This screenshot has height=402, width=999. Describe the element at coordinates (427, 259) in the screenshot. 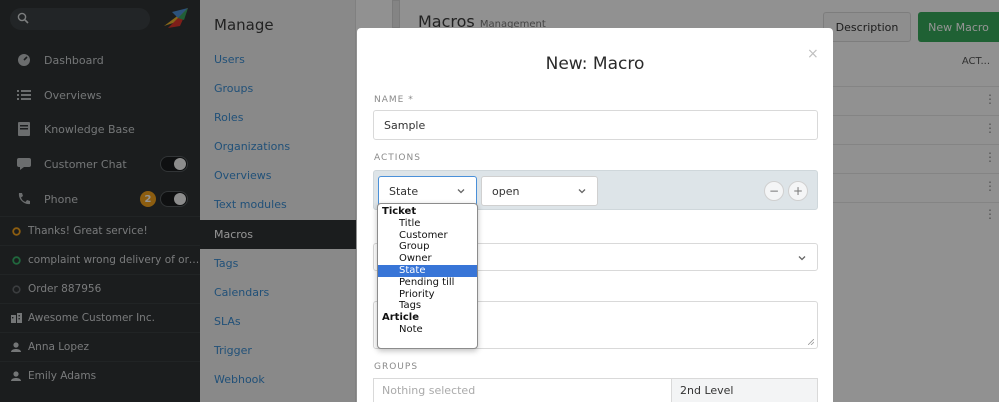

I see `dropdown-option-owner: Owner` at that location.